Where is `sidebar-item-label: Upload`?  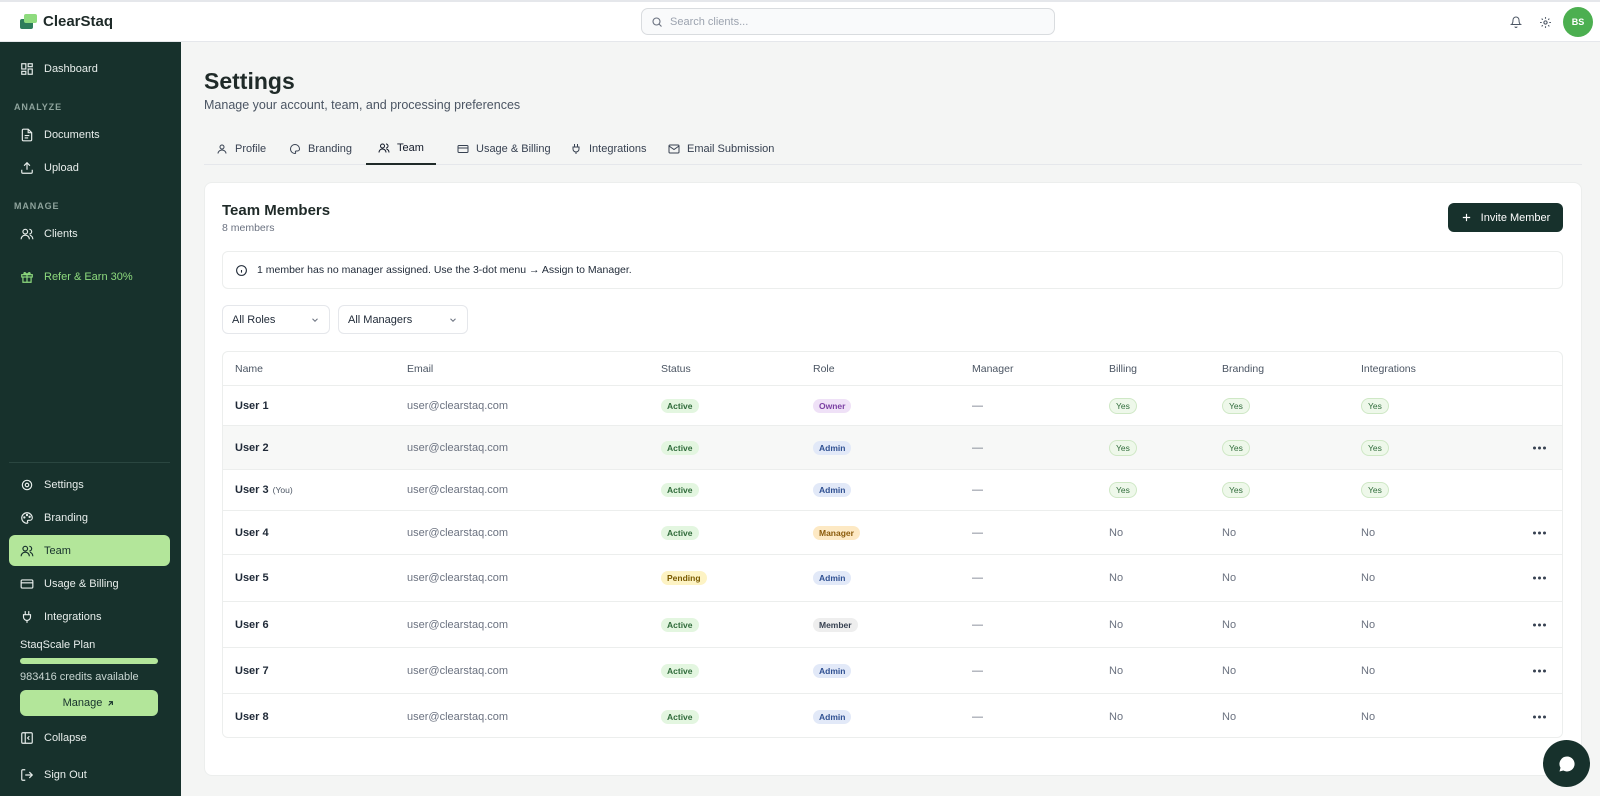
sidebar-item-label: Upload is located at coordinates (61, 167).